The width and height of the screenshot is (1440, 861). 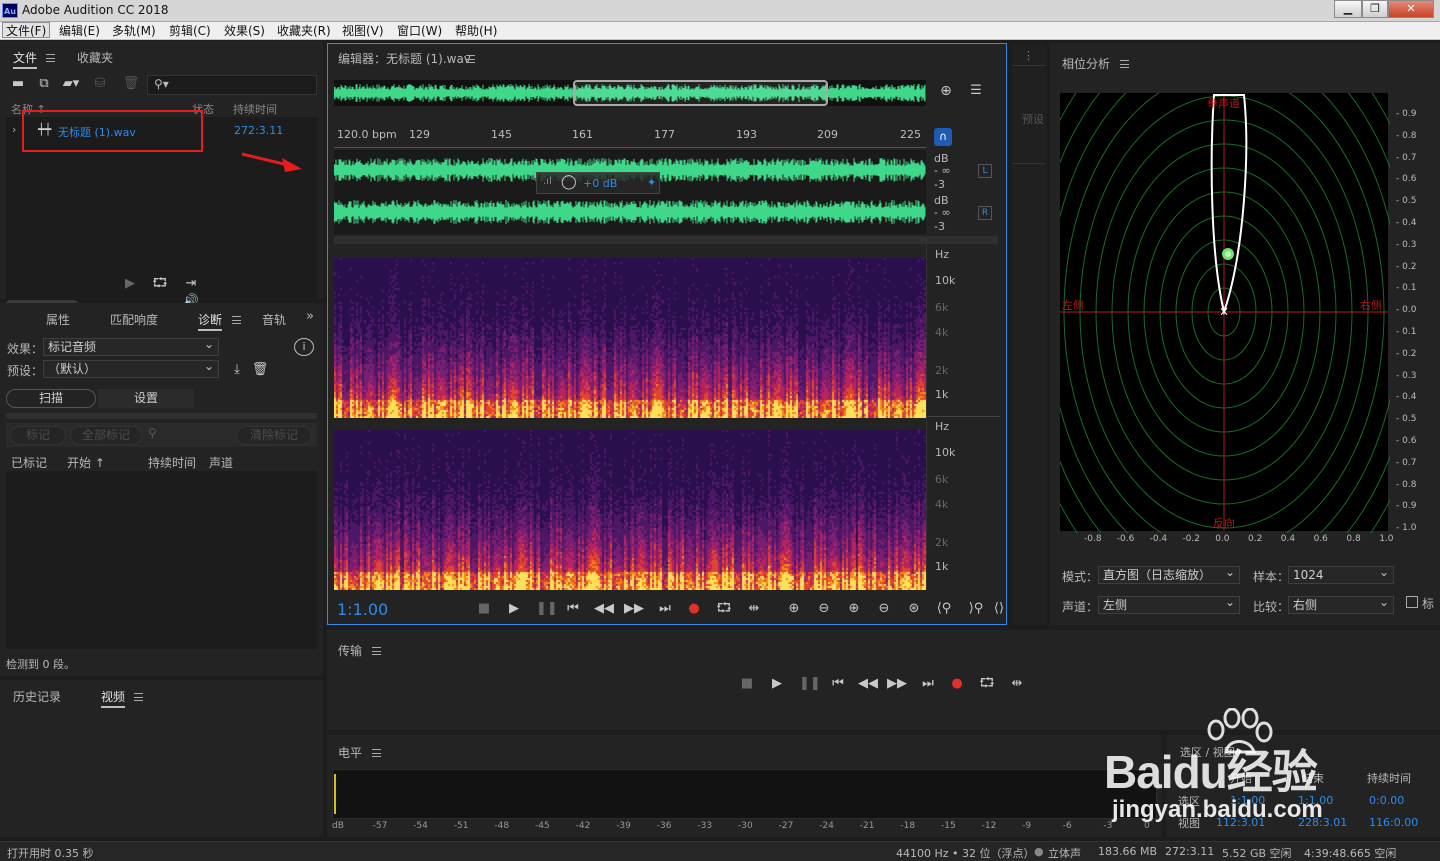 I want to click on tab-properties: 属性, so click(x=58, y=319).